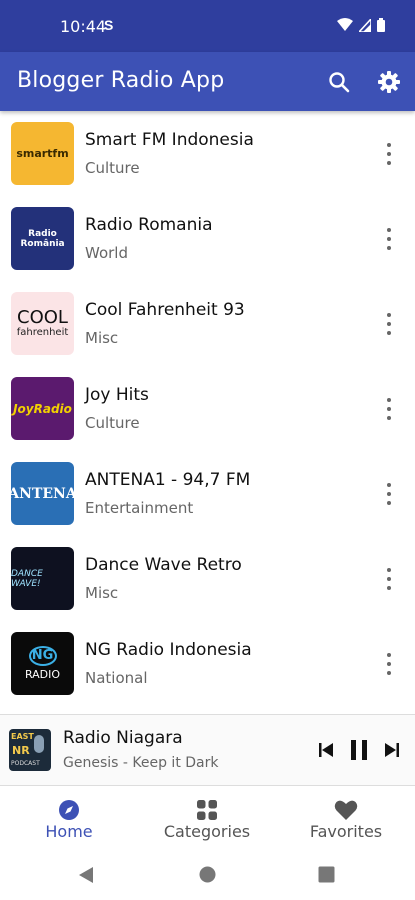 The height and width of the screenshot is (900, 415). I want to click on logo-text: smartfm, so click(42, 153).